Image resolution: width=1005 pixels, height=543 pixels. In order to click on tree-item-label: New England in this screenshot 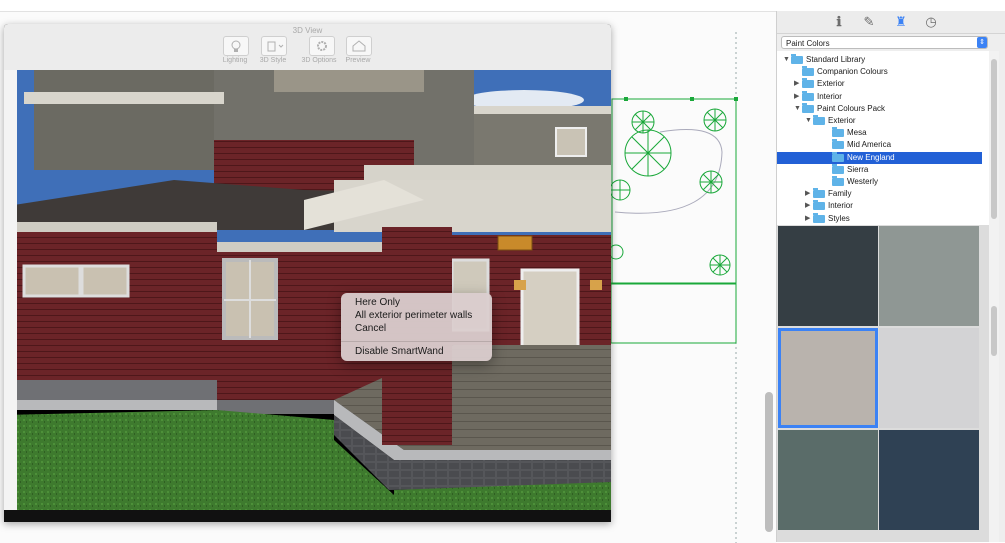, I will do `click(871, 157)`.